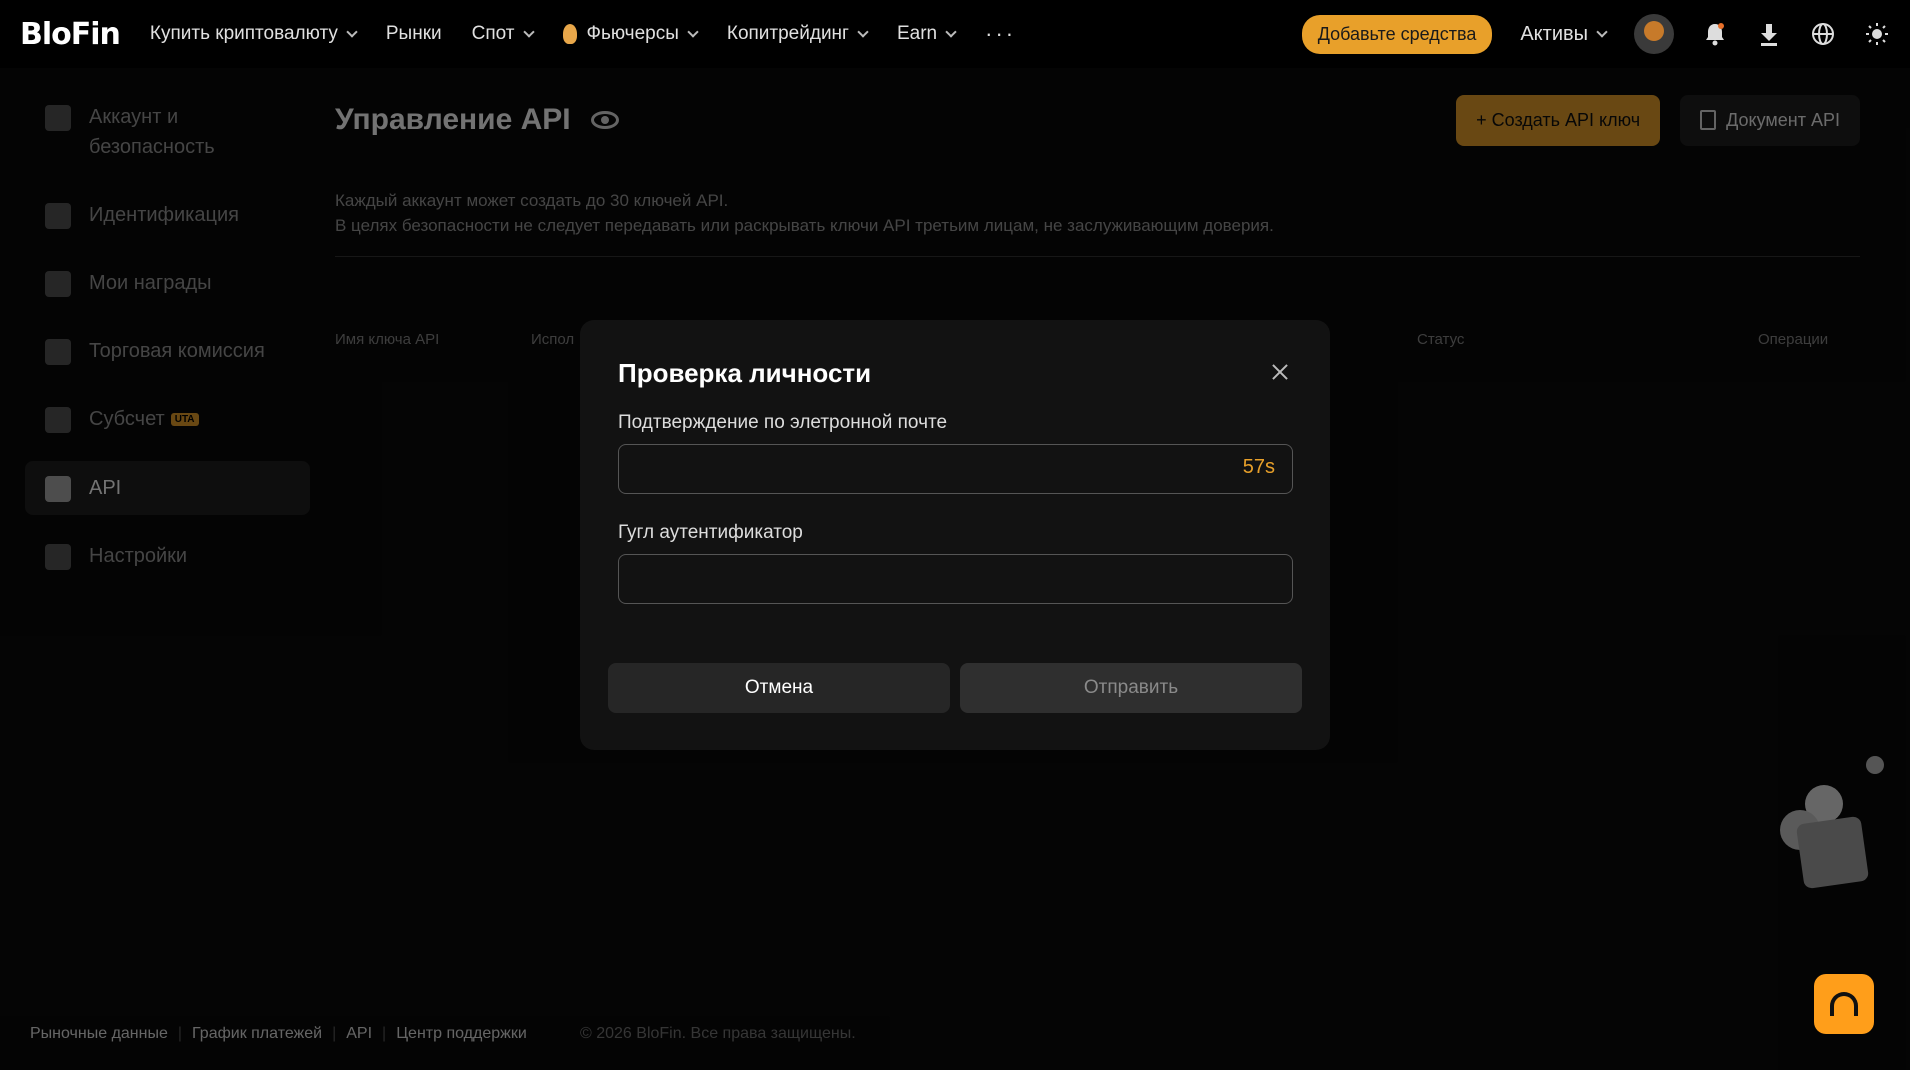  Describe the element at coordinates (798, 34) in the screenshot. I see `nav-copy-trading: Копитрейдинг` at that location.